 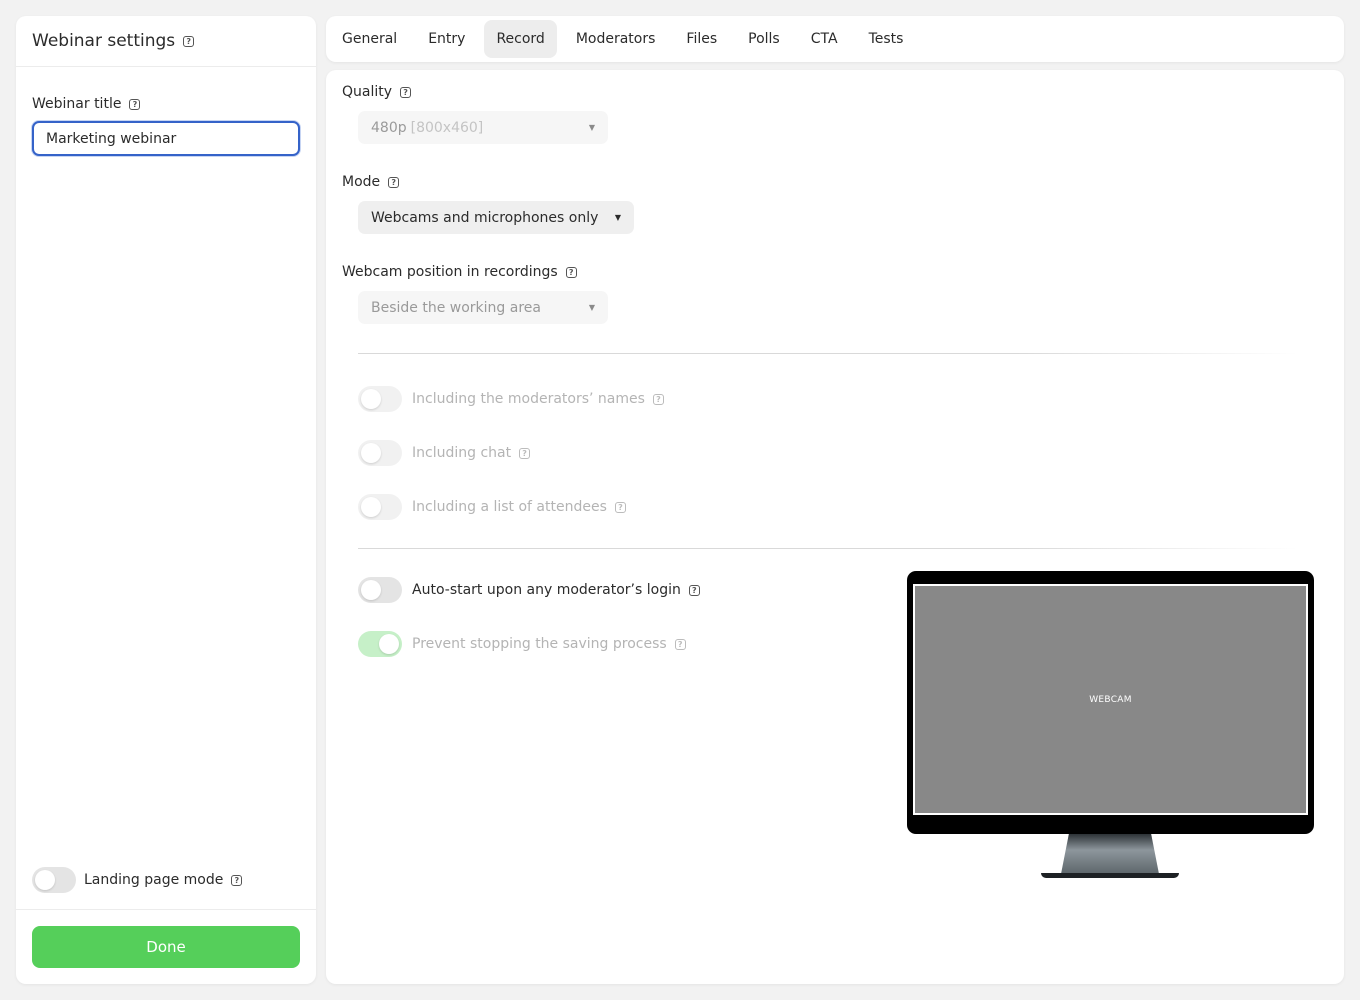 I want to click on landing-page-mode-toggle, so click(x=54, y=880).